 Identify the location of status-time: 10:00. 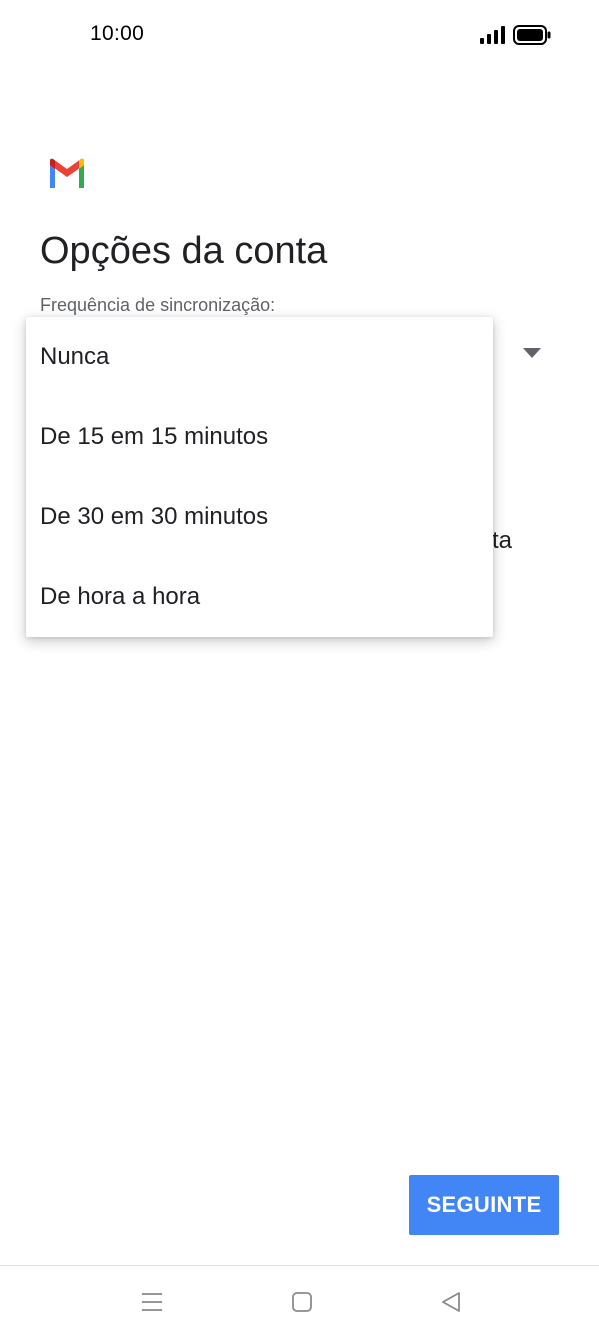
(117, 33).